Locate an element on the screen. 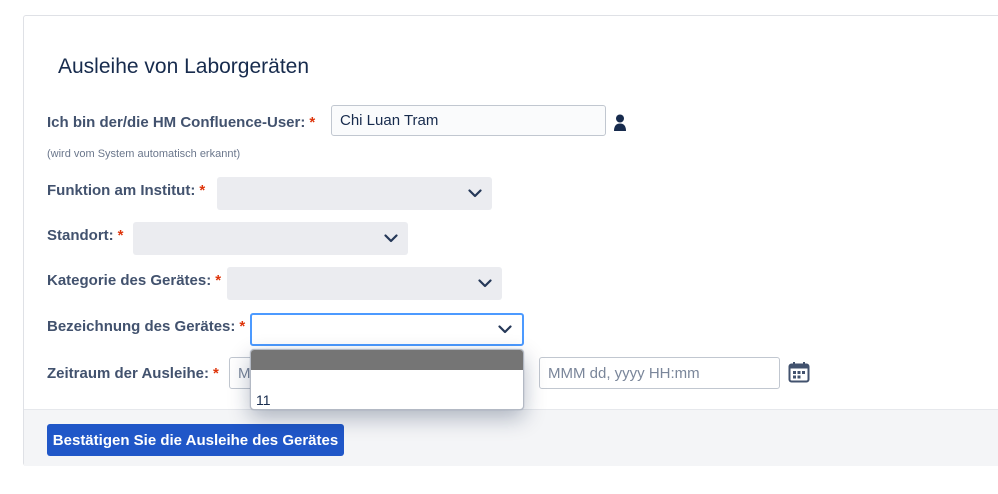 Image resolution: width=998 pixels, height=494 pixels. category-select is located at coordinates (364, 283).